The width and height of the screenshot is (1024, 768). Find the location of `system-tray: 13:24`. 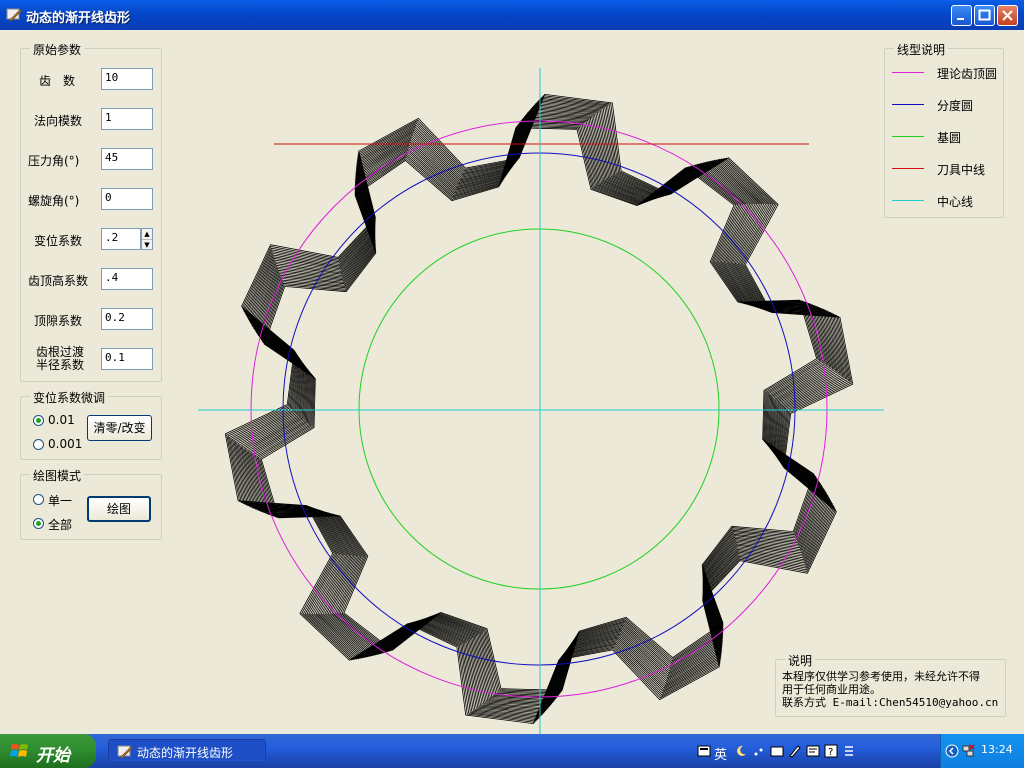

system-tray: 13:24 is located at coordinates (982, 751).